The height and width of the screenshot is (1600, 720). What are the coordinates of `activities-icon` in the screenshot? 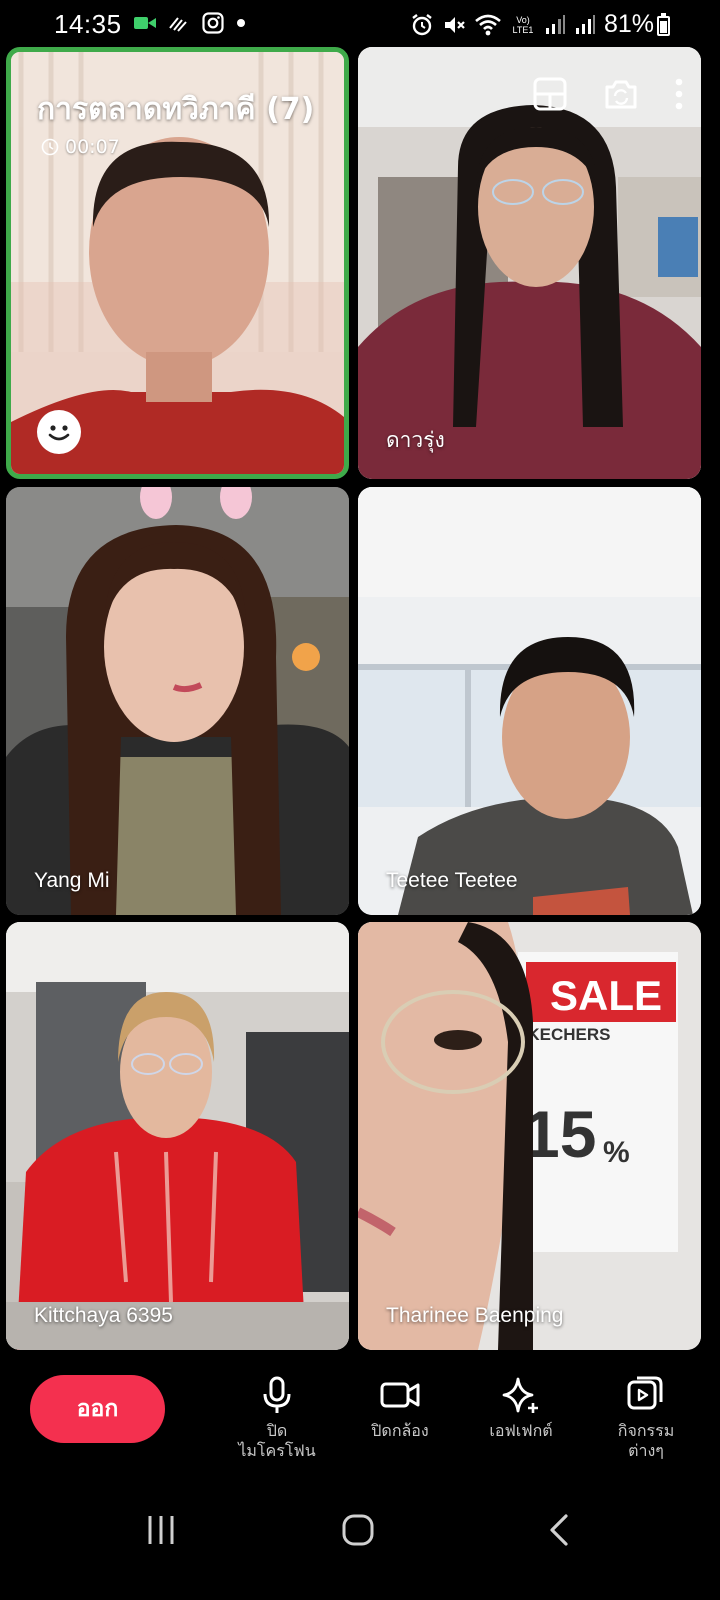 It's located at (645, 1393).